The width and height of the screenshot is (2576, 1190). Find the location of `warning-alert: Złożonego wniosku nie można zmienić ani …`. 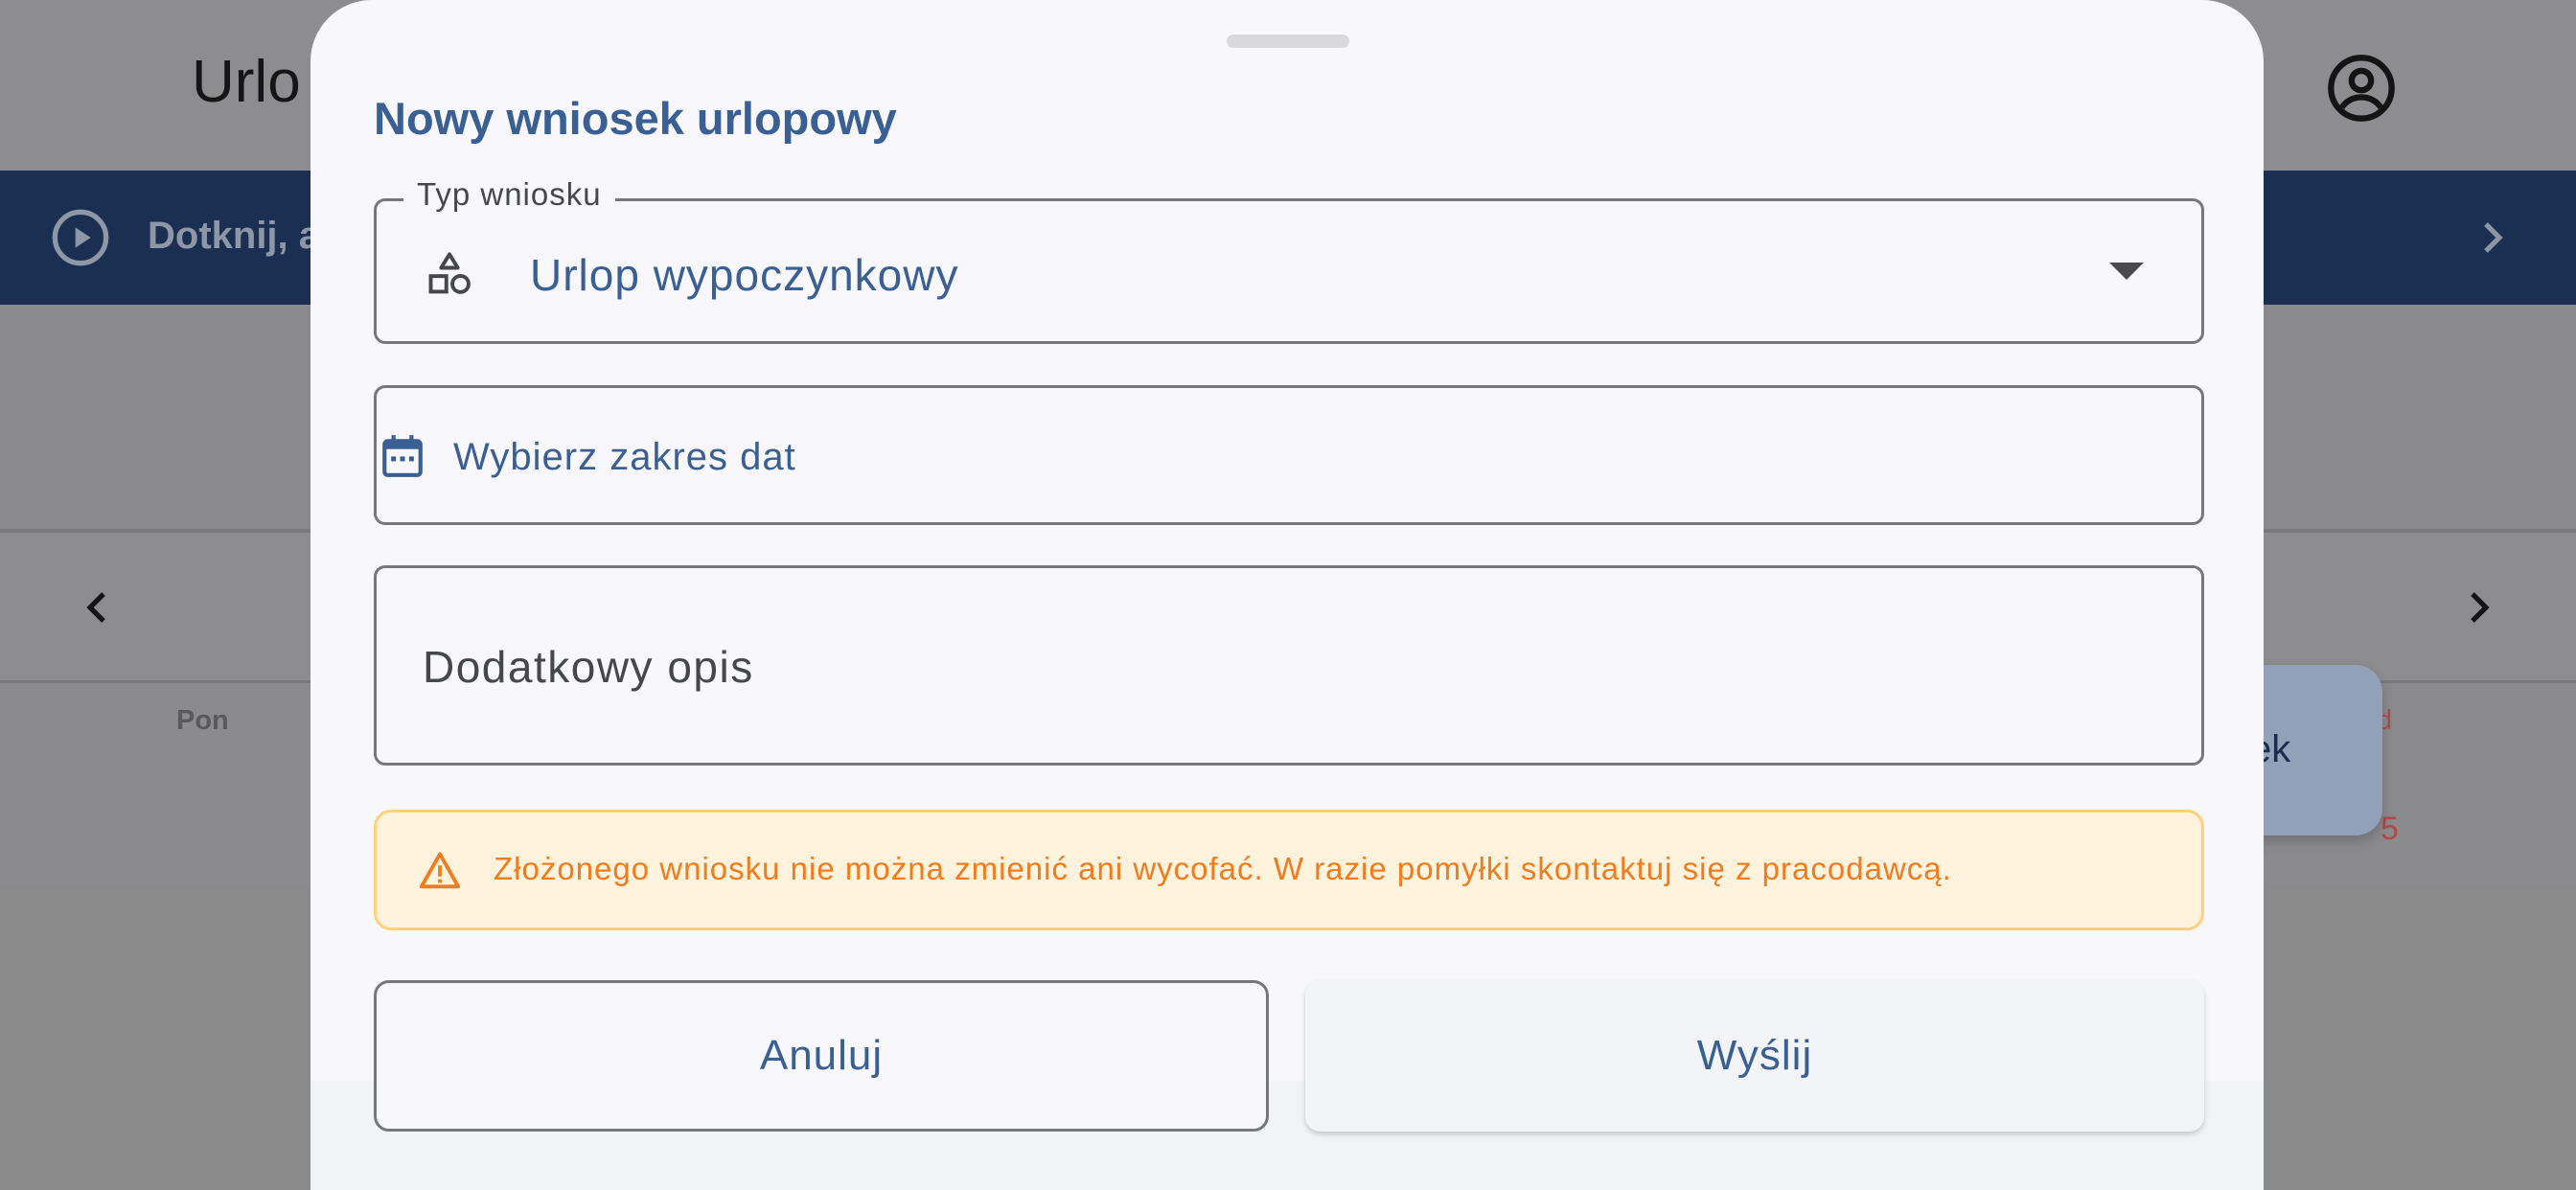

warning-alert: Złożonego wniosku nie można zmienić ani … is located at coordinates (1289, 870).